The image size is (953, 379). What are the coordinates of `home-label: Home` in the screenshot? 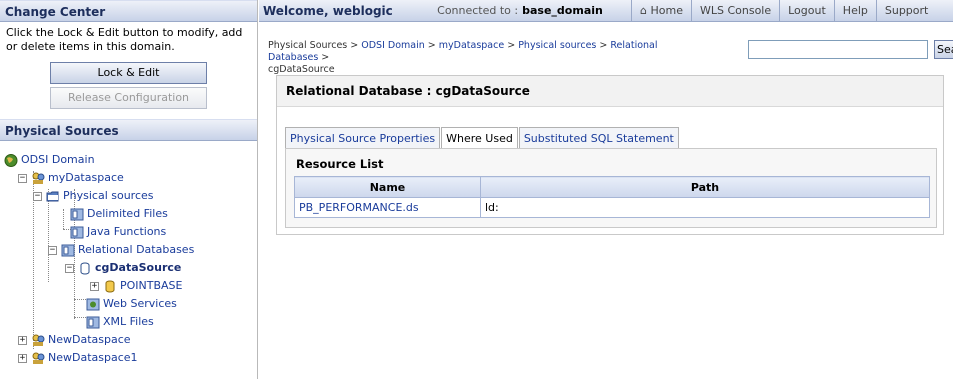 It's located at (666, 10).